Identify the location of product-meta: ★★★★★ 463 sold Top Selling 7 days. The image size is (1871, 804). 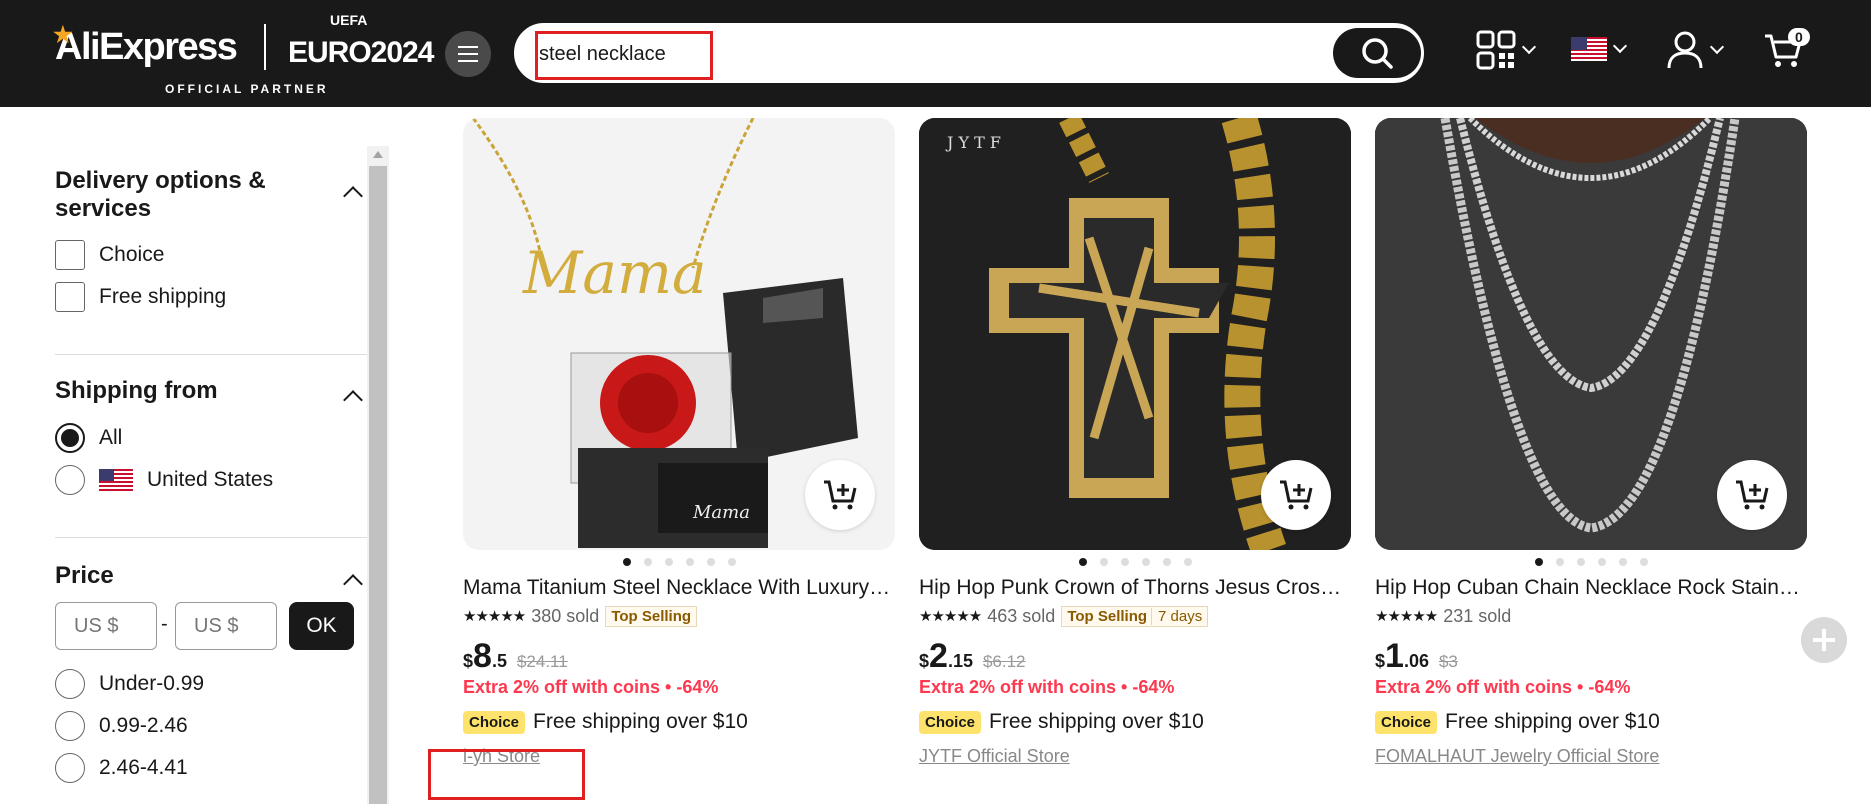
(1135, 616).